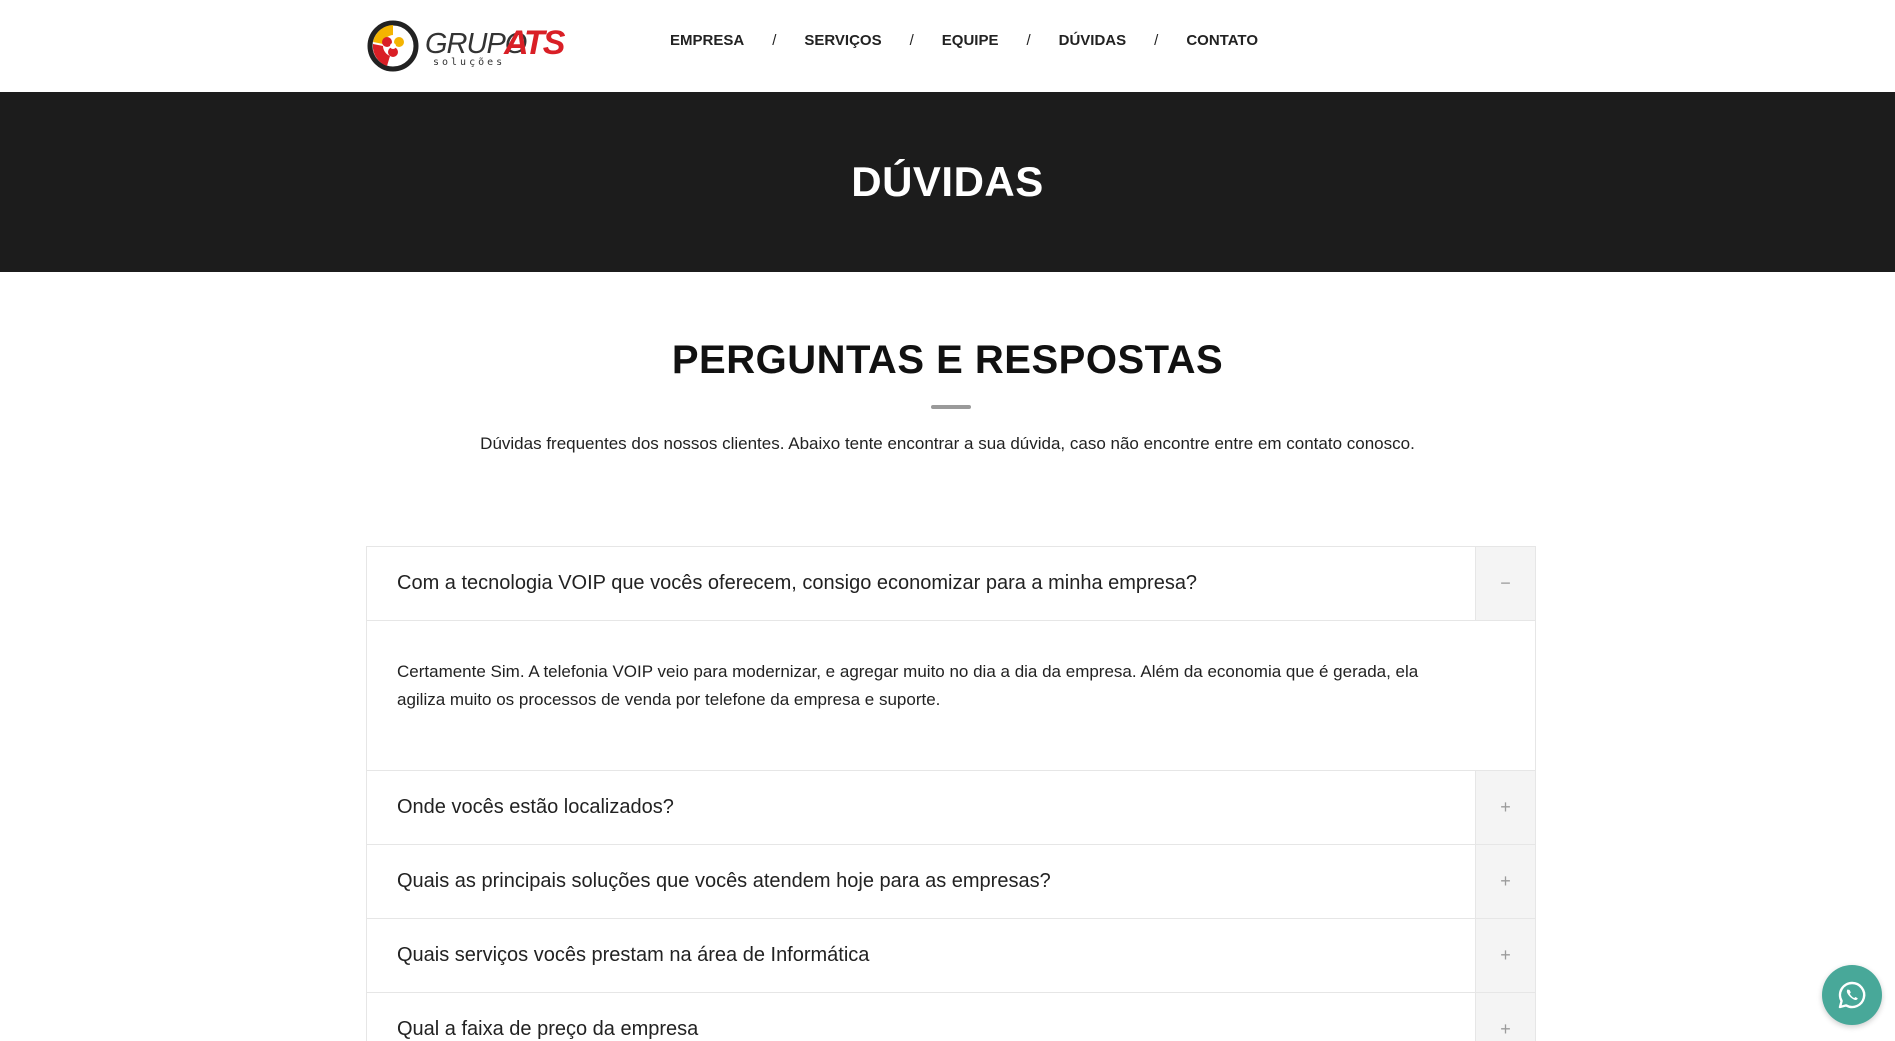 The height and width of the screenshot is (1041, 1895). Describe the element at coordinates (842, 40) in the screenshot. I see `nav-item-servicos: SERVIÇOS` at that location.